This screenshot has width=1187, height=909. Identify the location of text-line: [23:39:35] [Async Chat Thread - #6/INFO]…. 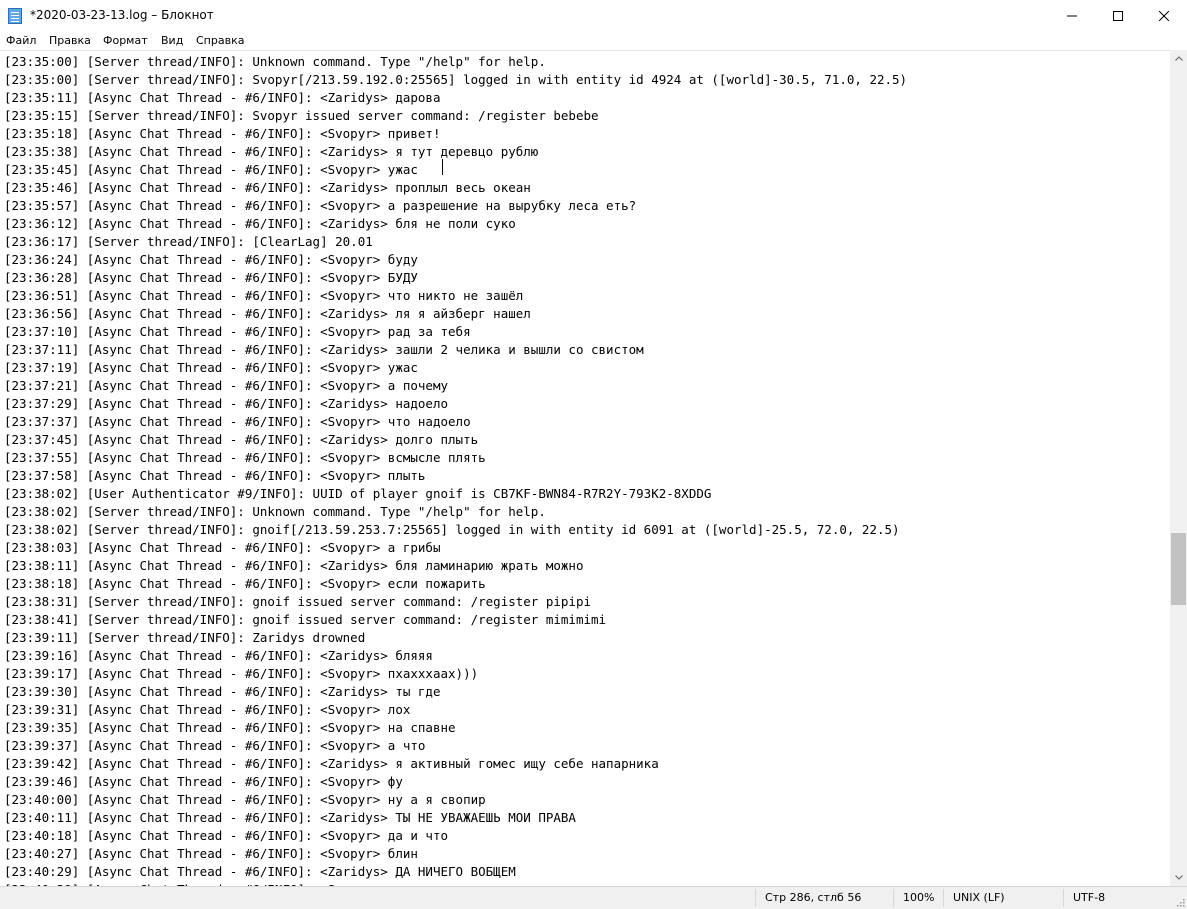
(455, 728).